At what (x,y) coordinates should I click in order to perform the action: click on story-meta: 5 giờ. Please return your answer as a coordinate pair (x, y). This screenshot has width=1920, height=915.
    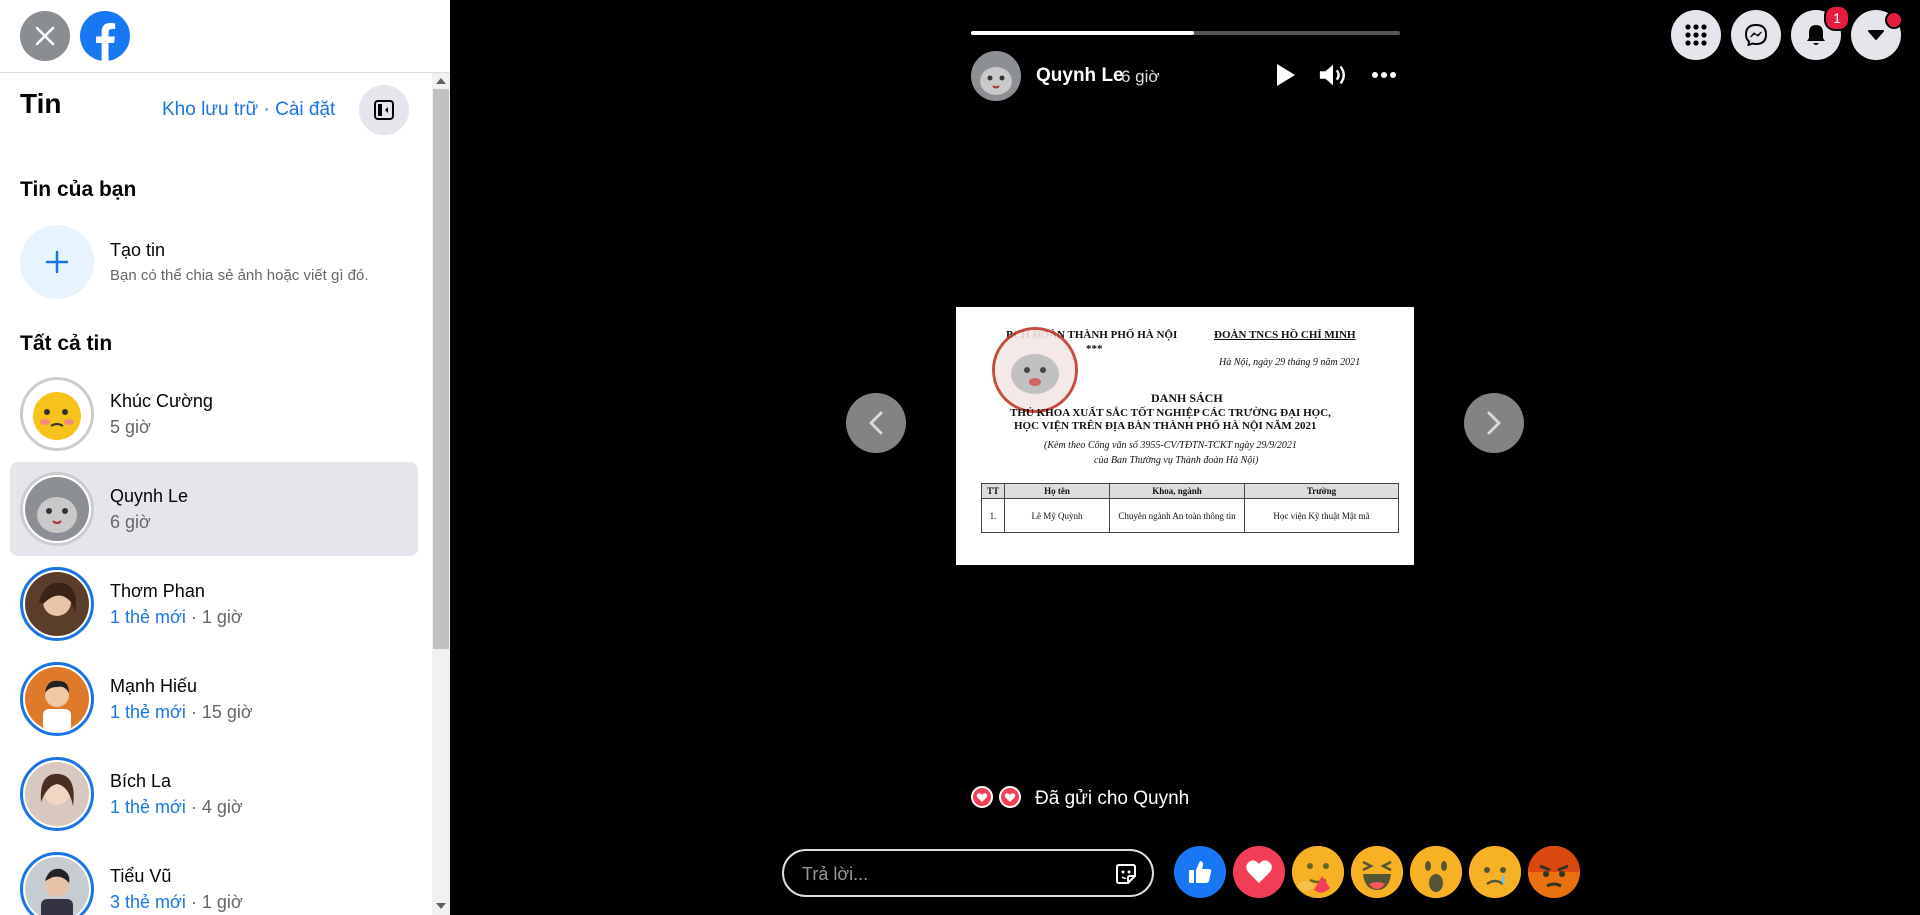
    Looking at the image, I should click on (130, 427).